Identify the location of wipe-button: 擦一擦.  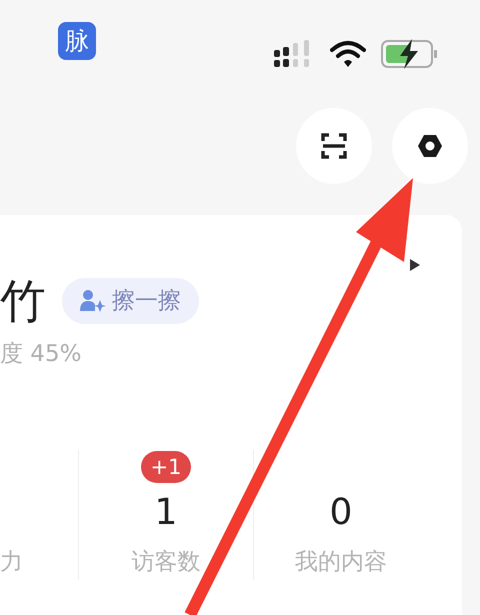
(130, 301).